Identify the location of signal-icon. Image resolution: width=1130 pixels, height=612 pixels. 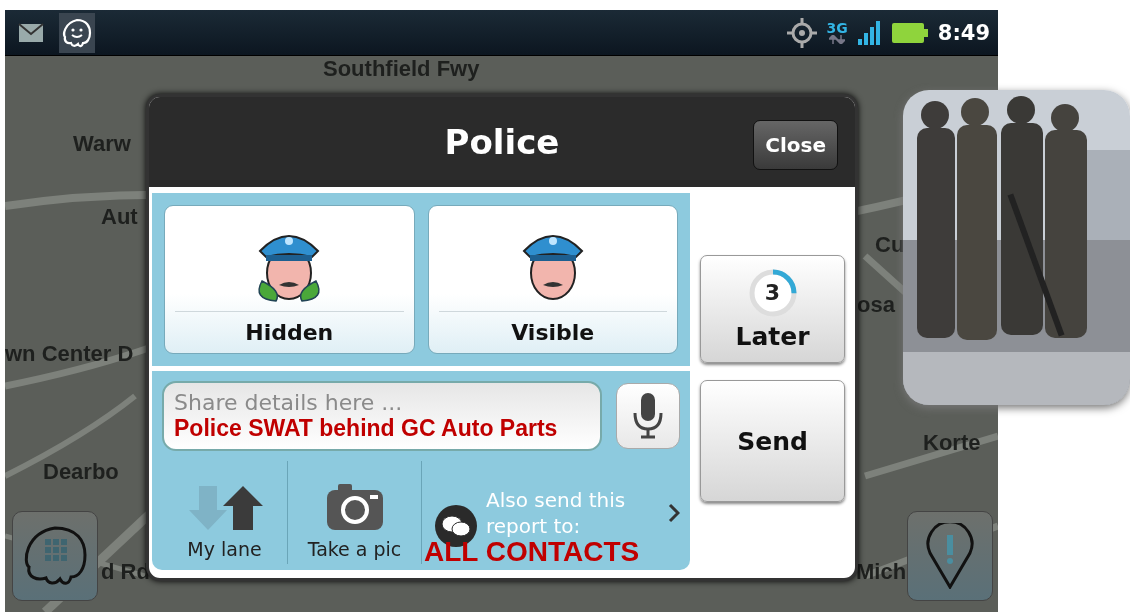
(869, 32).